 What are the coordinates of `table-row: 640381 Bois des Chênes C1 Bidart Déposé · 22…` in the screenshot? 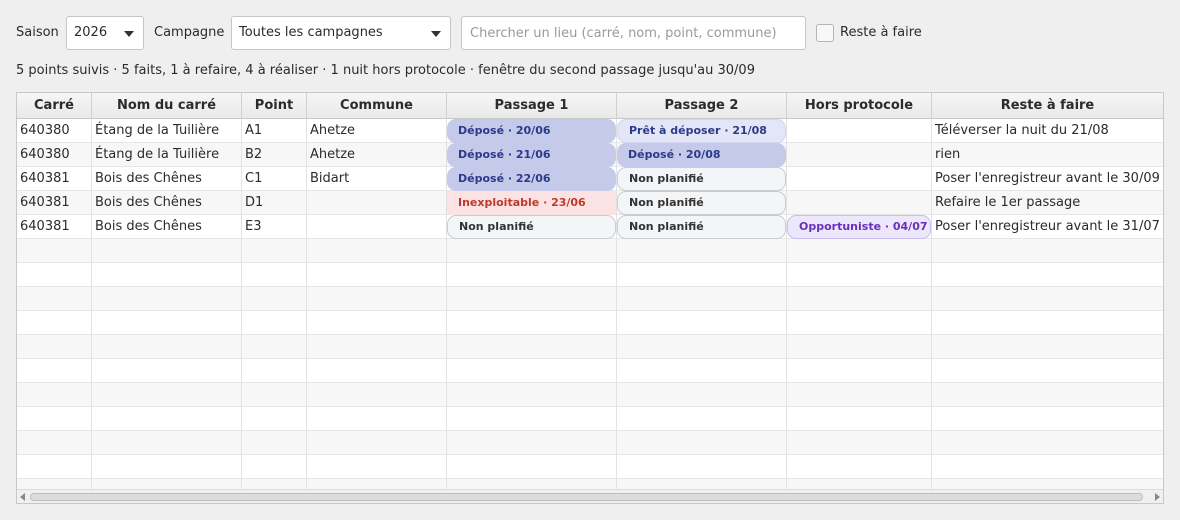 It's located at (590, 179).